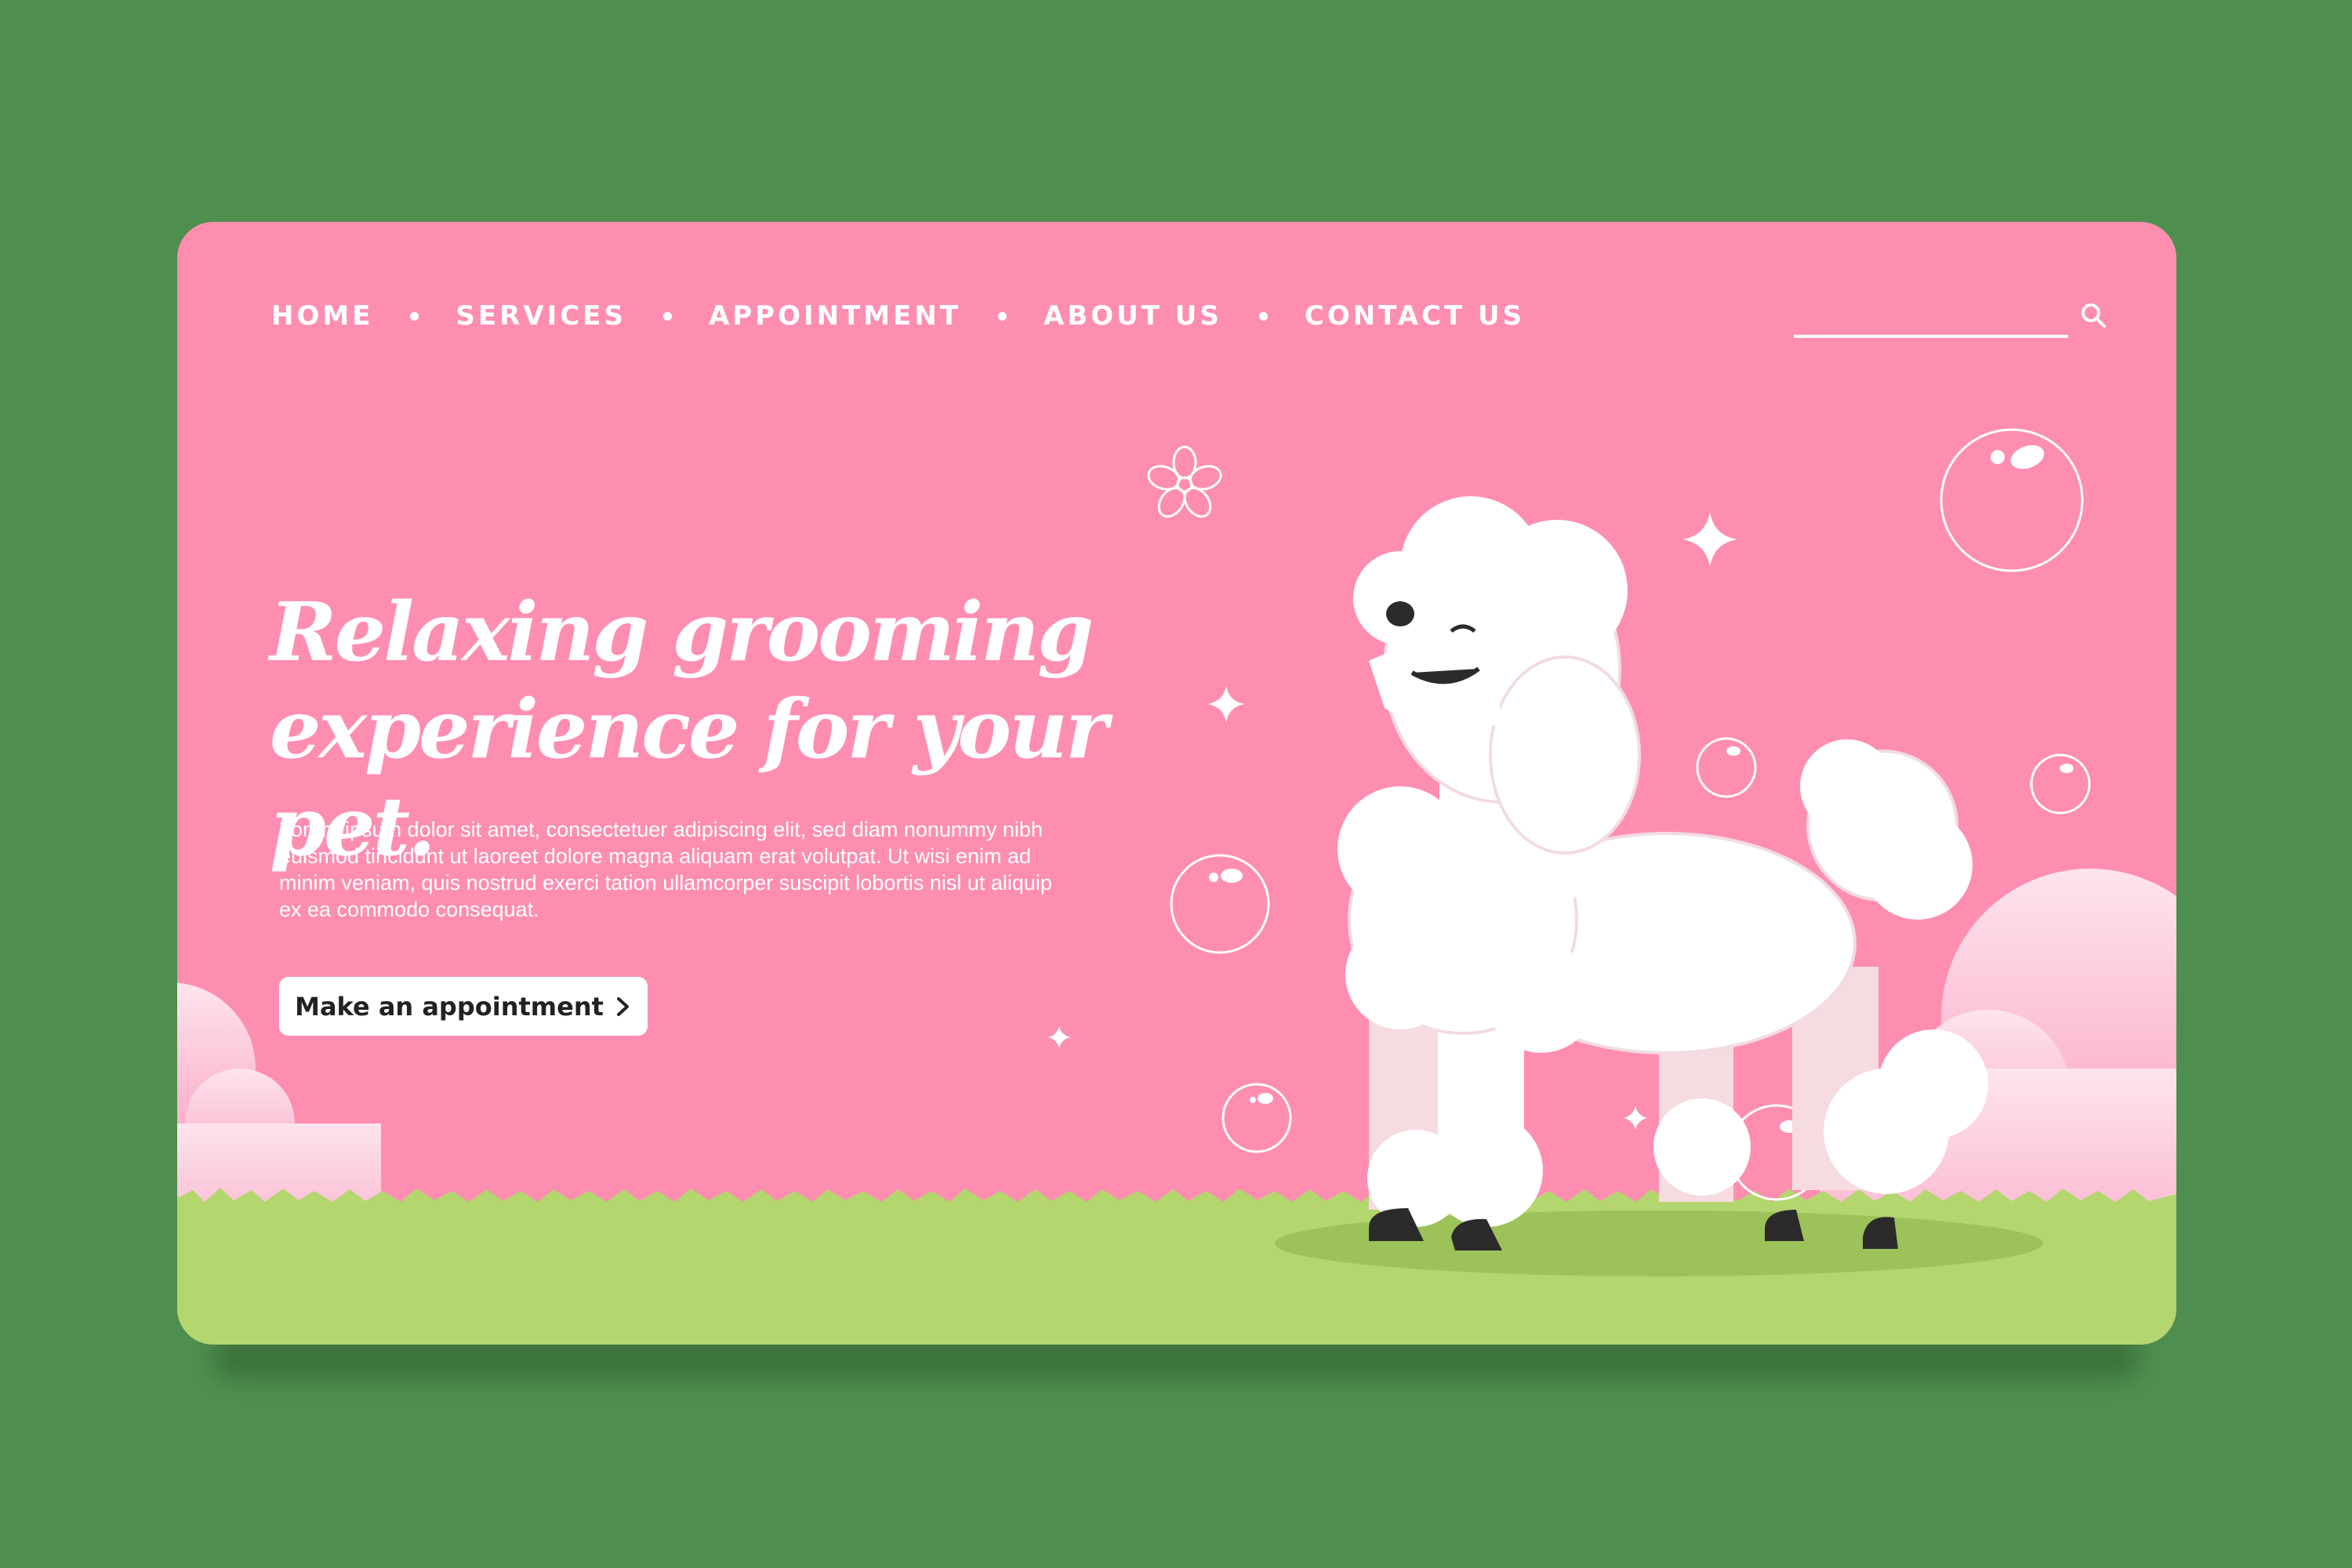 This screenshot has width=2352, height=1568. Describe the element at coordinates (449, 1006) in the screenshot. I see `make-appointment-label: Make an appointment` at that location.